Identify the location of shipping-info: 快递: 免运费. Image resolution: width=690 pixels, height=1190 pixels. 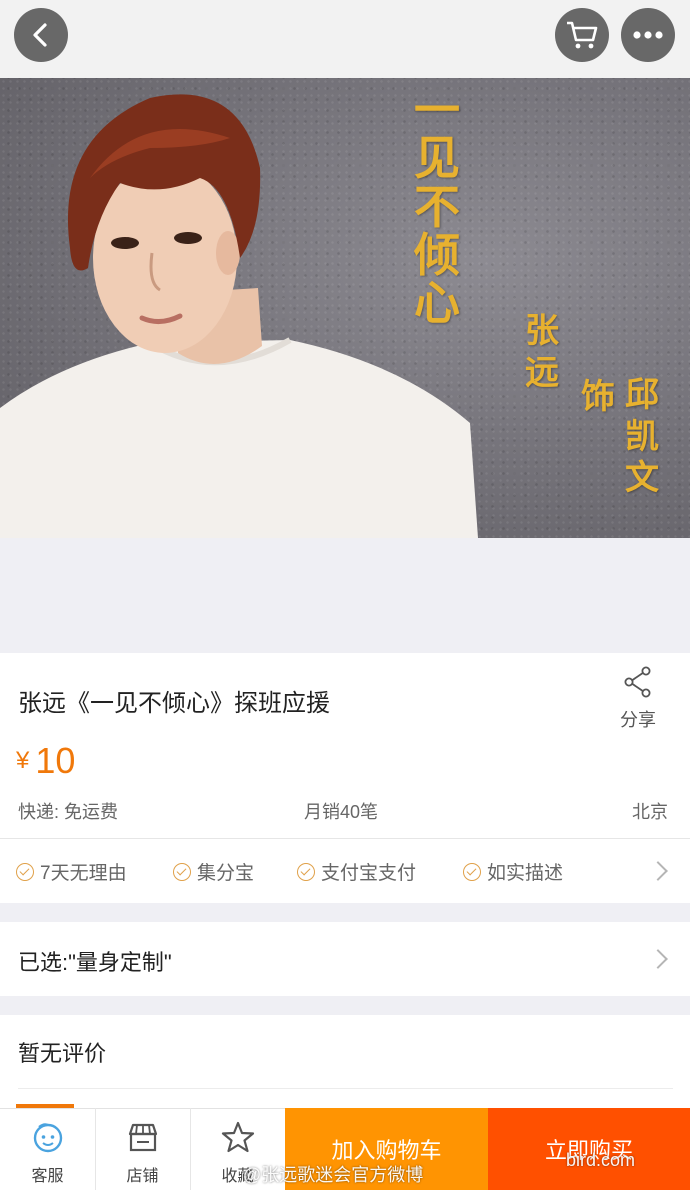
(68, 812).